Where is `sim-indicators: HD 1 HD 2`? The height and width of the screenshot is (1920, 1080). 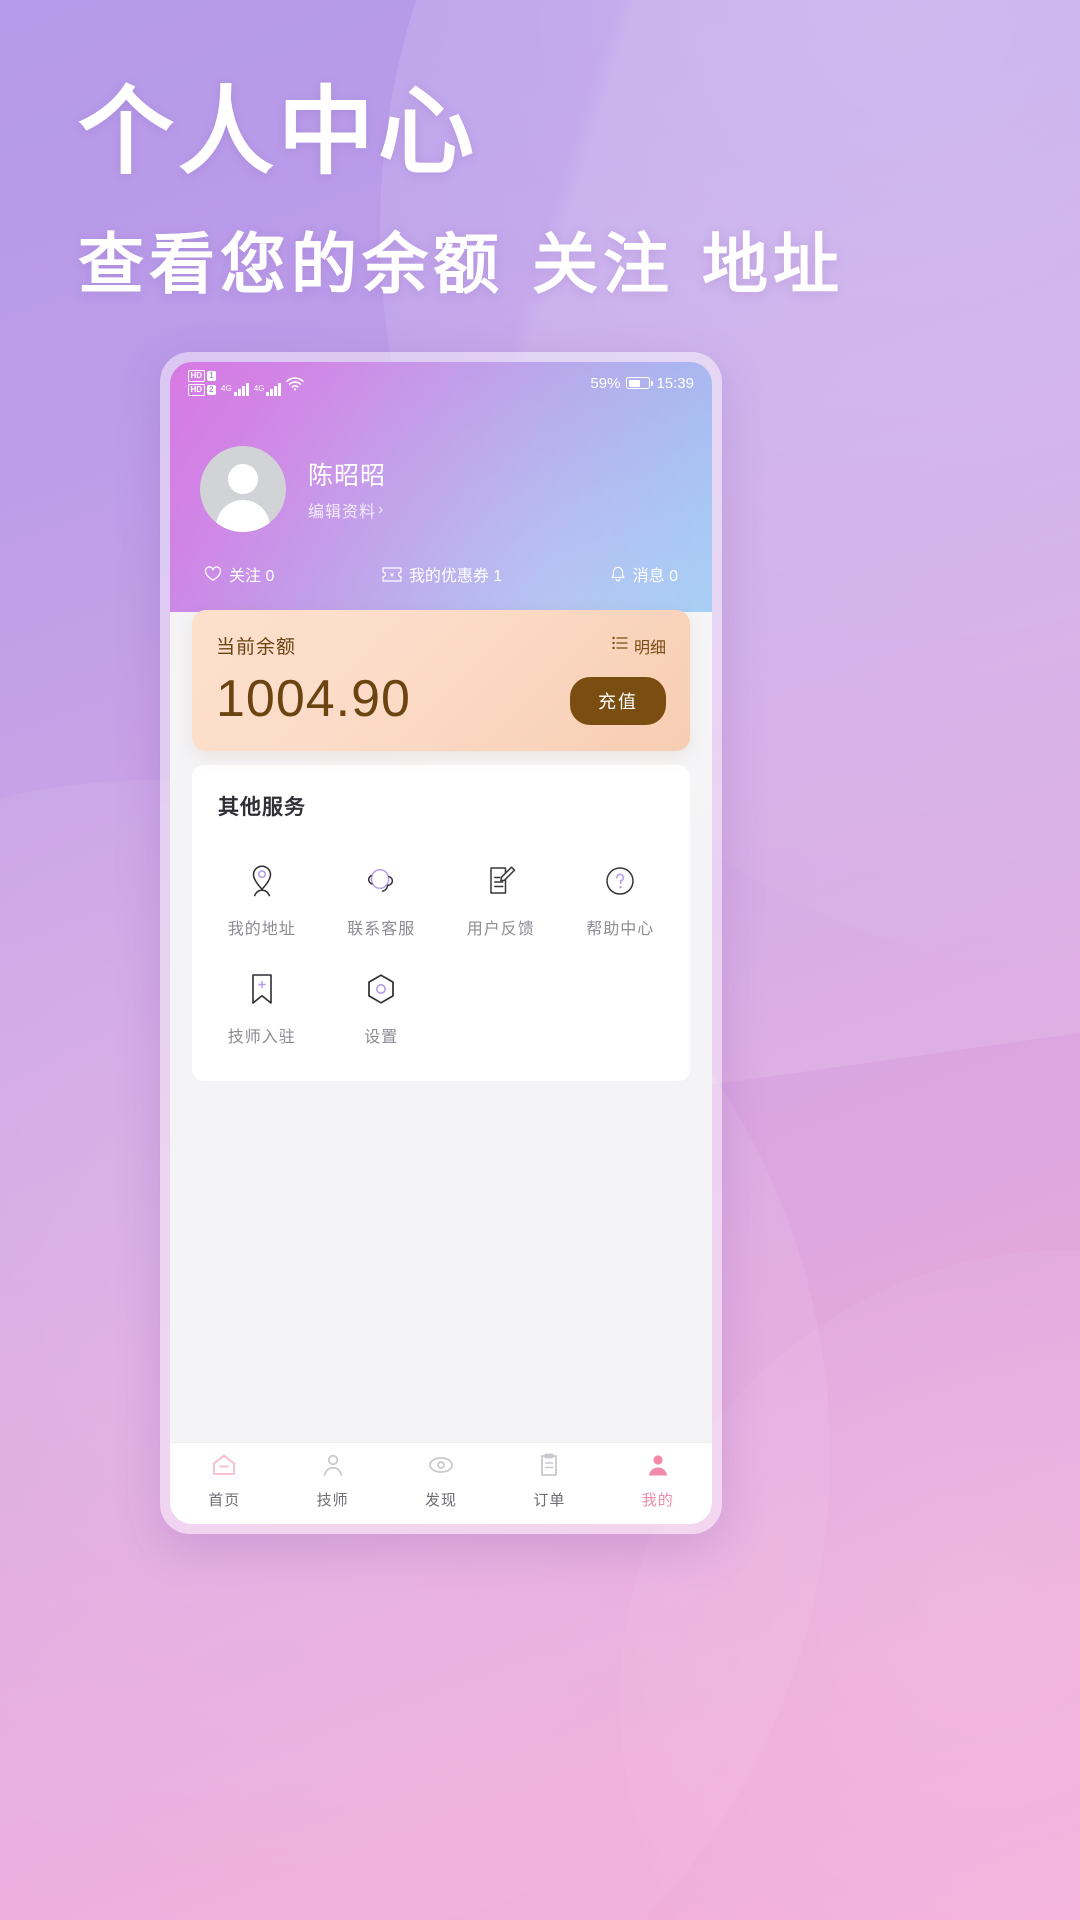
sim-indicators: HD 1 HD 2 is located at coordinates (202, 383).